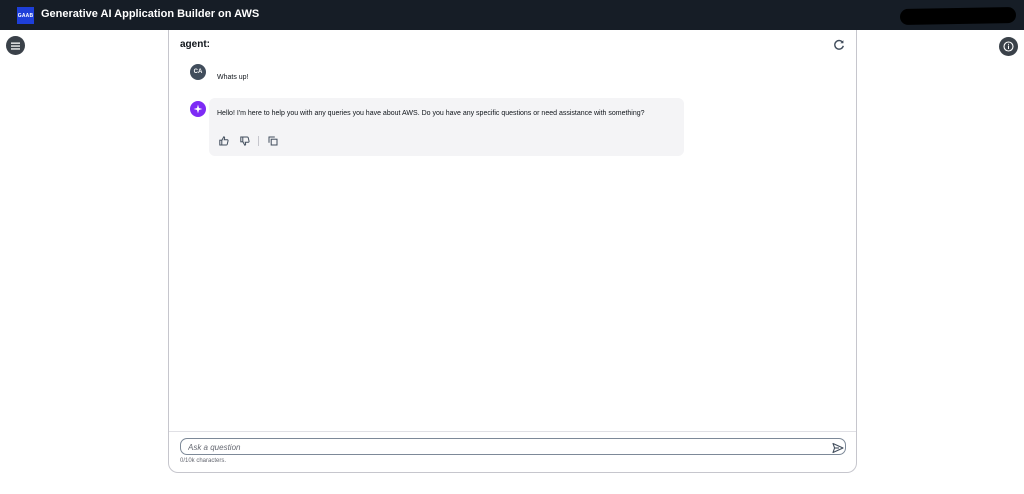  What do you see at coordinates (195, 44) in the screenshot?
I see `chat-title: agent:` at bounding box center [195, 44].